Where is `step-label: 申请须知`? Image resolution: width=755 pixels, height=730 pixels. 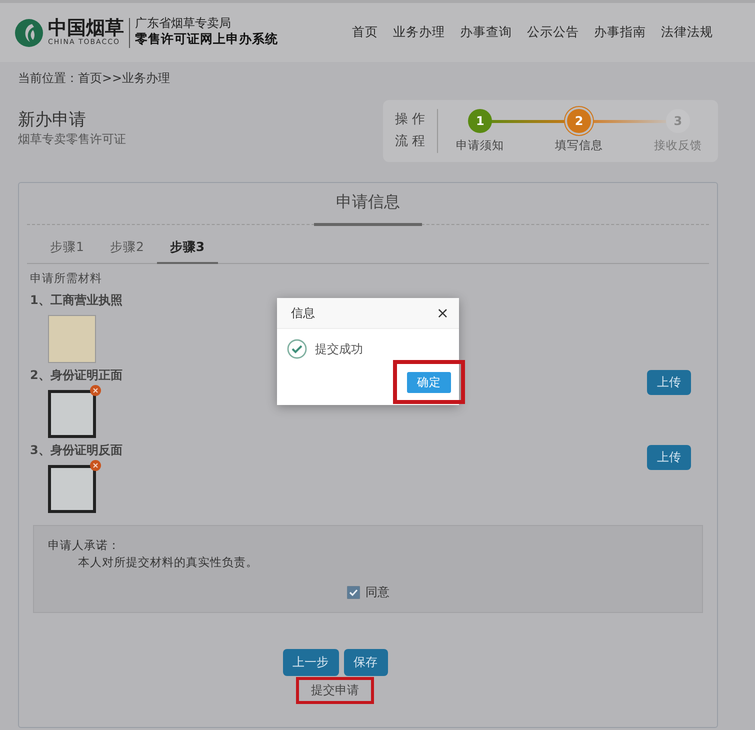
step-label: 申请须知 is located at coordinates (480, 145).